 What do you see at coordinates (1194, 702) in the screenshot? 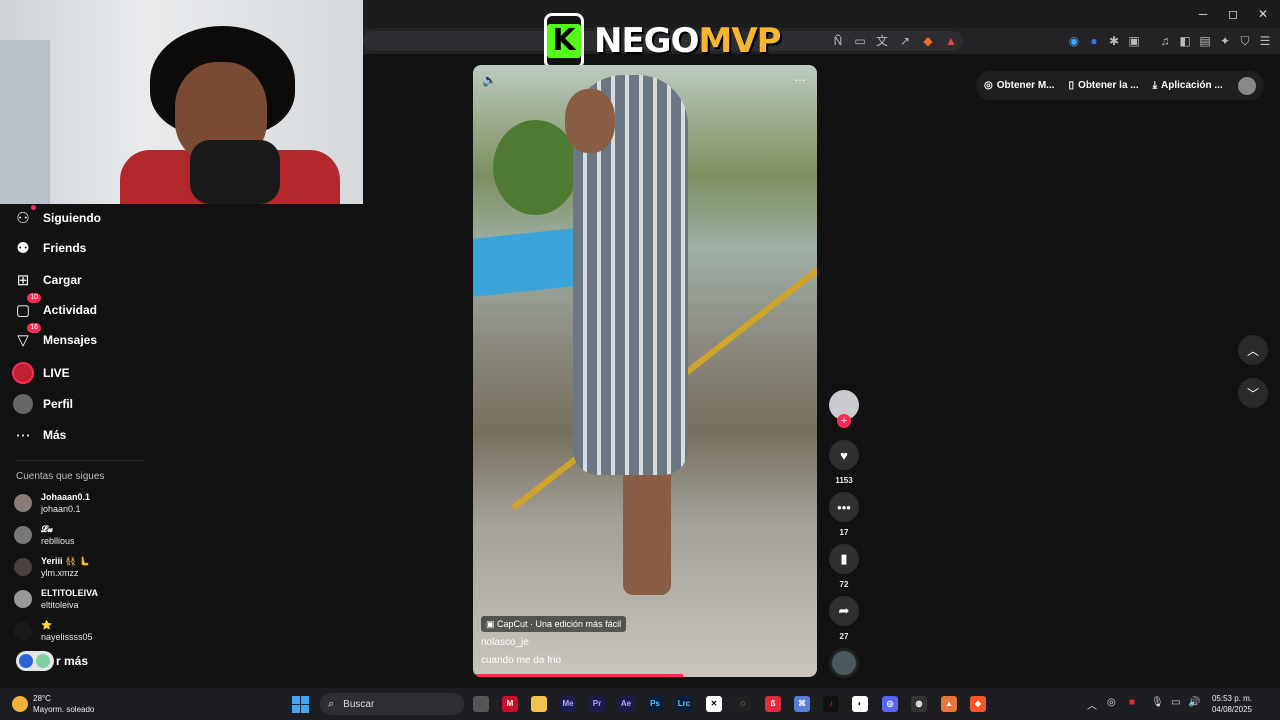
I see `volume-tray-icon: 🔊` at bounding box center [1194, 702].